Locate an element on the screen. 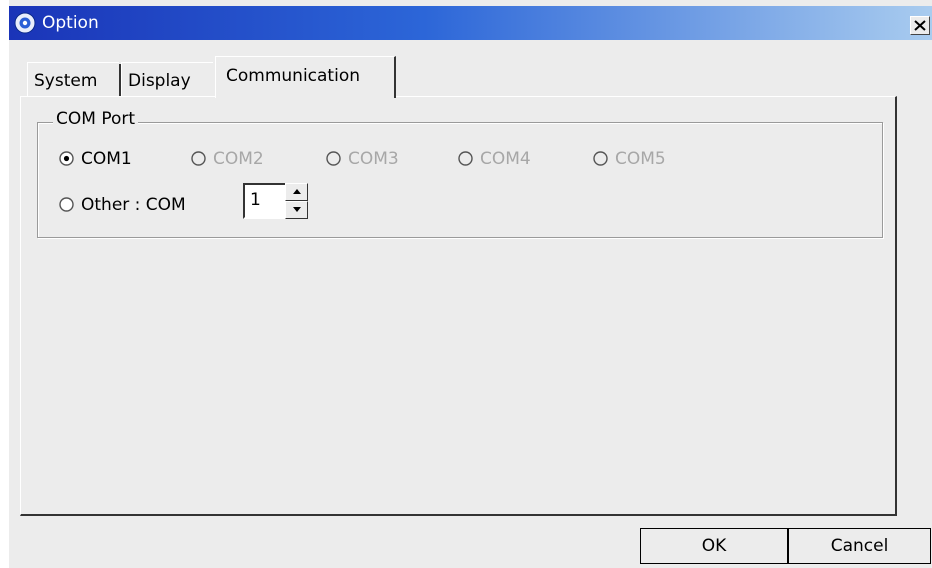  arrow-up-icon is located at coordinates (297, 191).